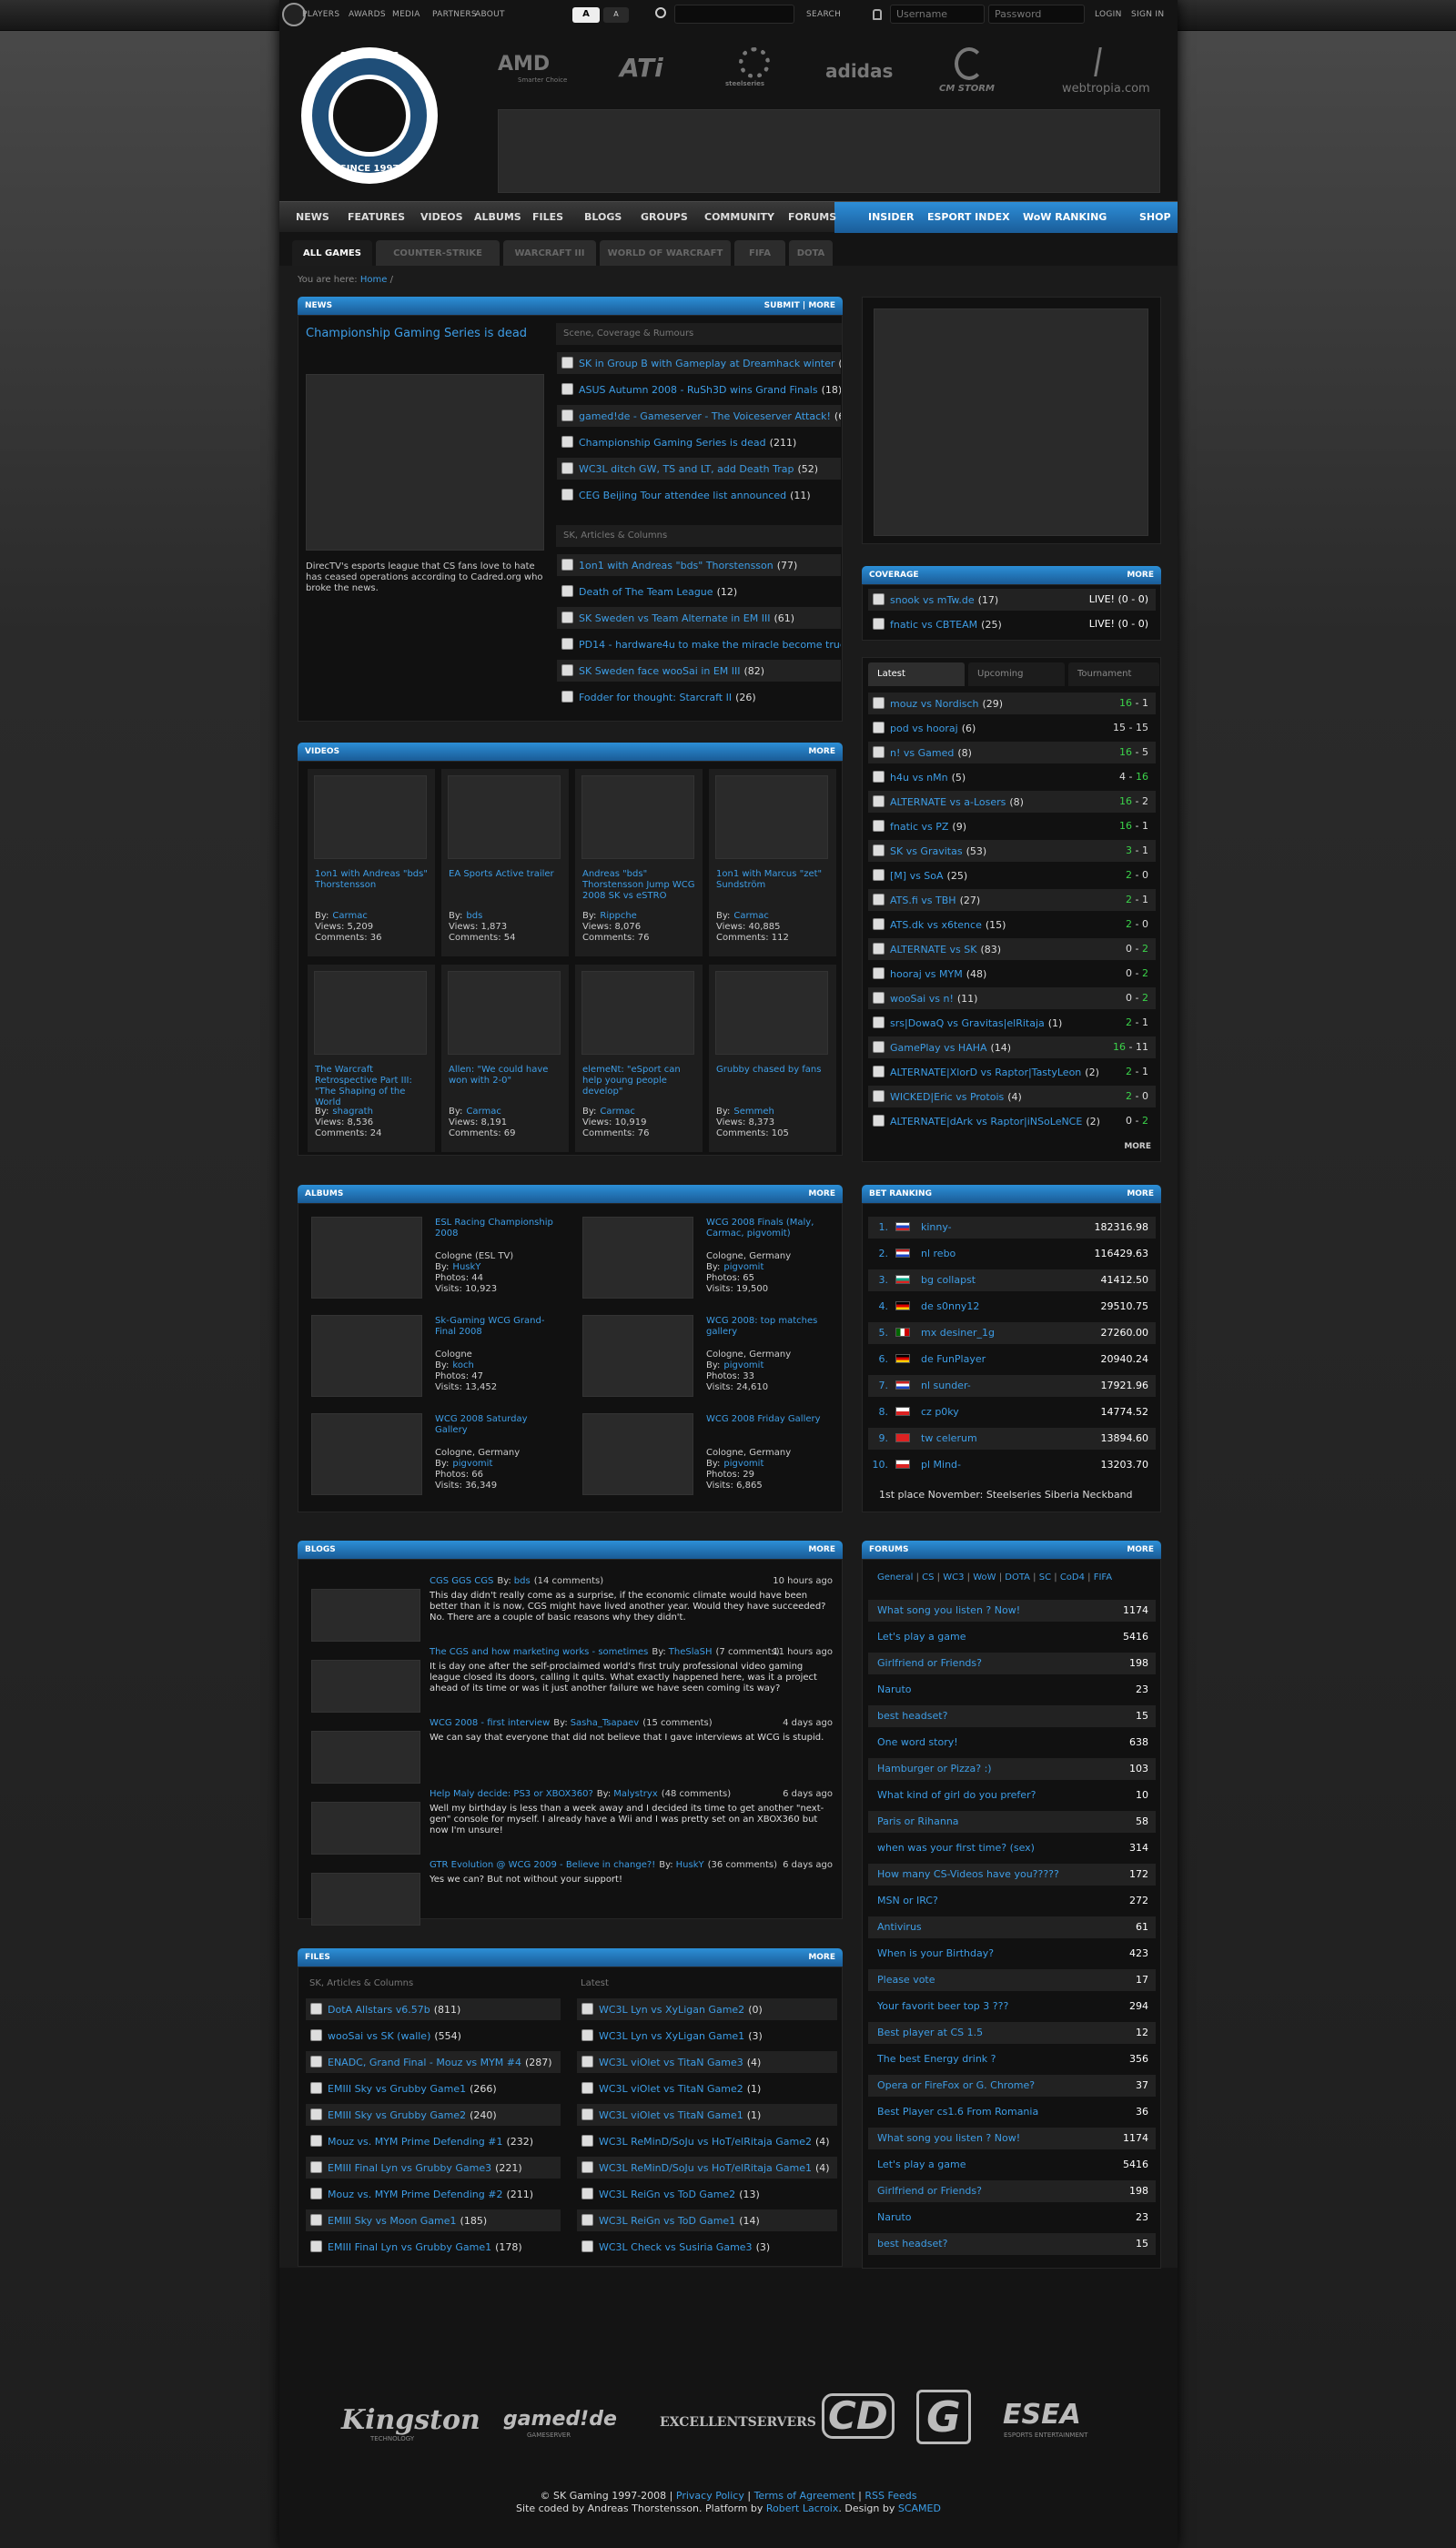 Image resolution: width=1456 pixels, height=2548 pixels. Describe the element at coordinates (1148, 15) in the screenshot. I see `signin-button: SIGN IN` at that location.